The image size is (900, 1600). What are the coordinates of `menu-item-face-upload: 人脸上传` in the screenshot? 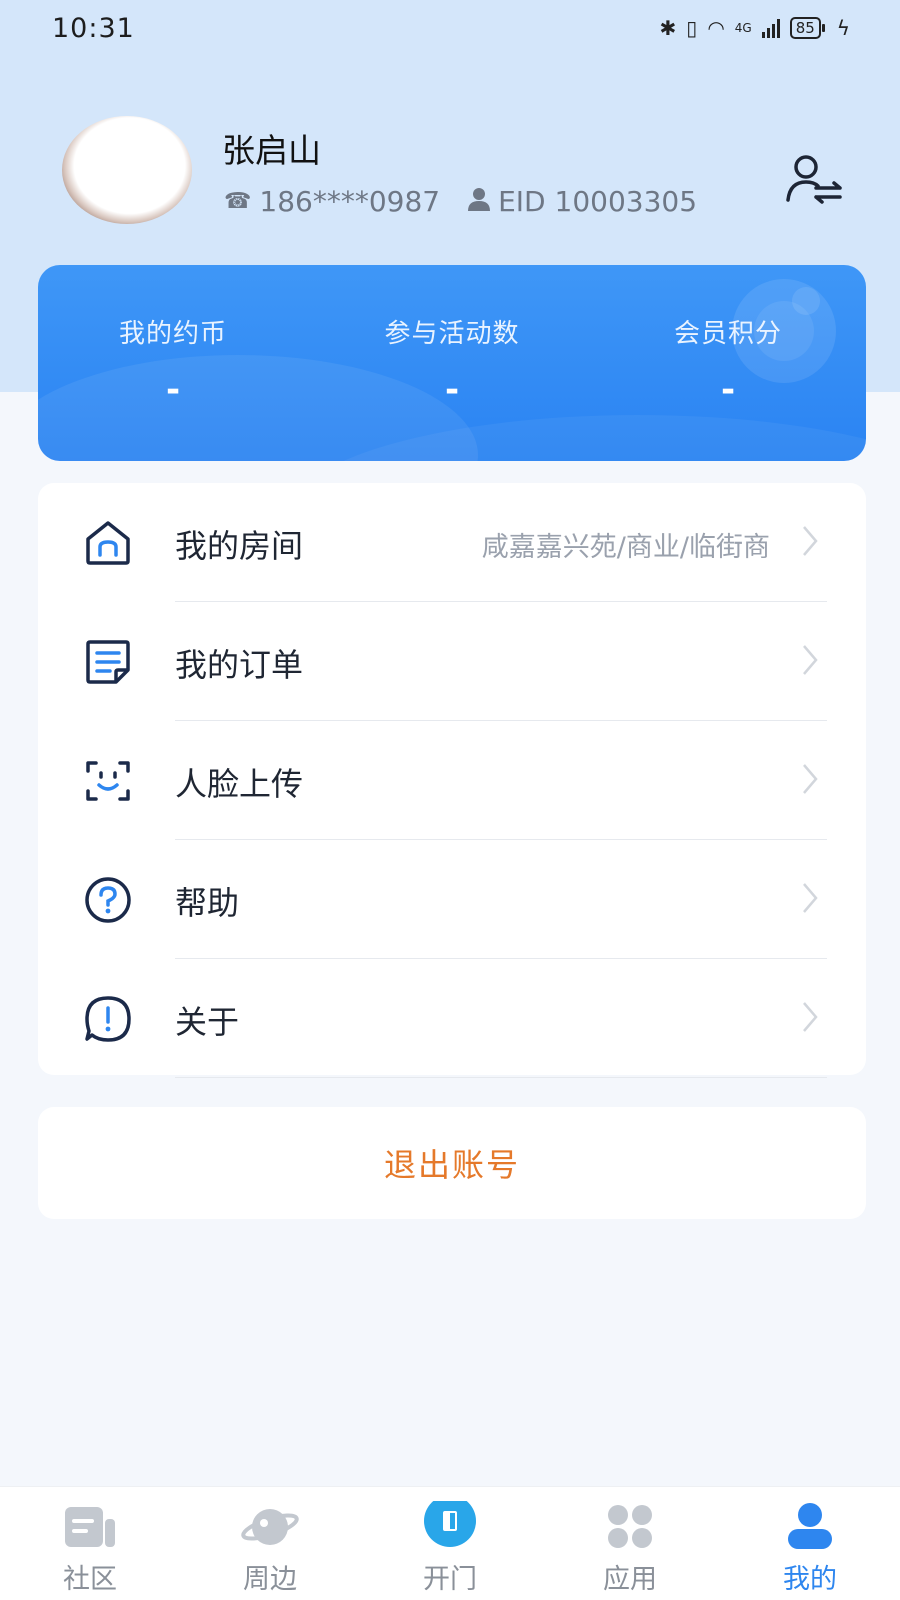 It's located at (452, 780).